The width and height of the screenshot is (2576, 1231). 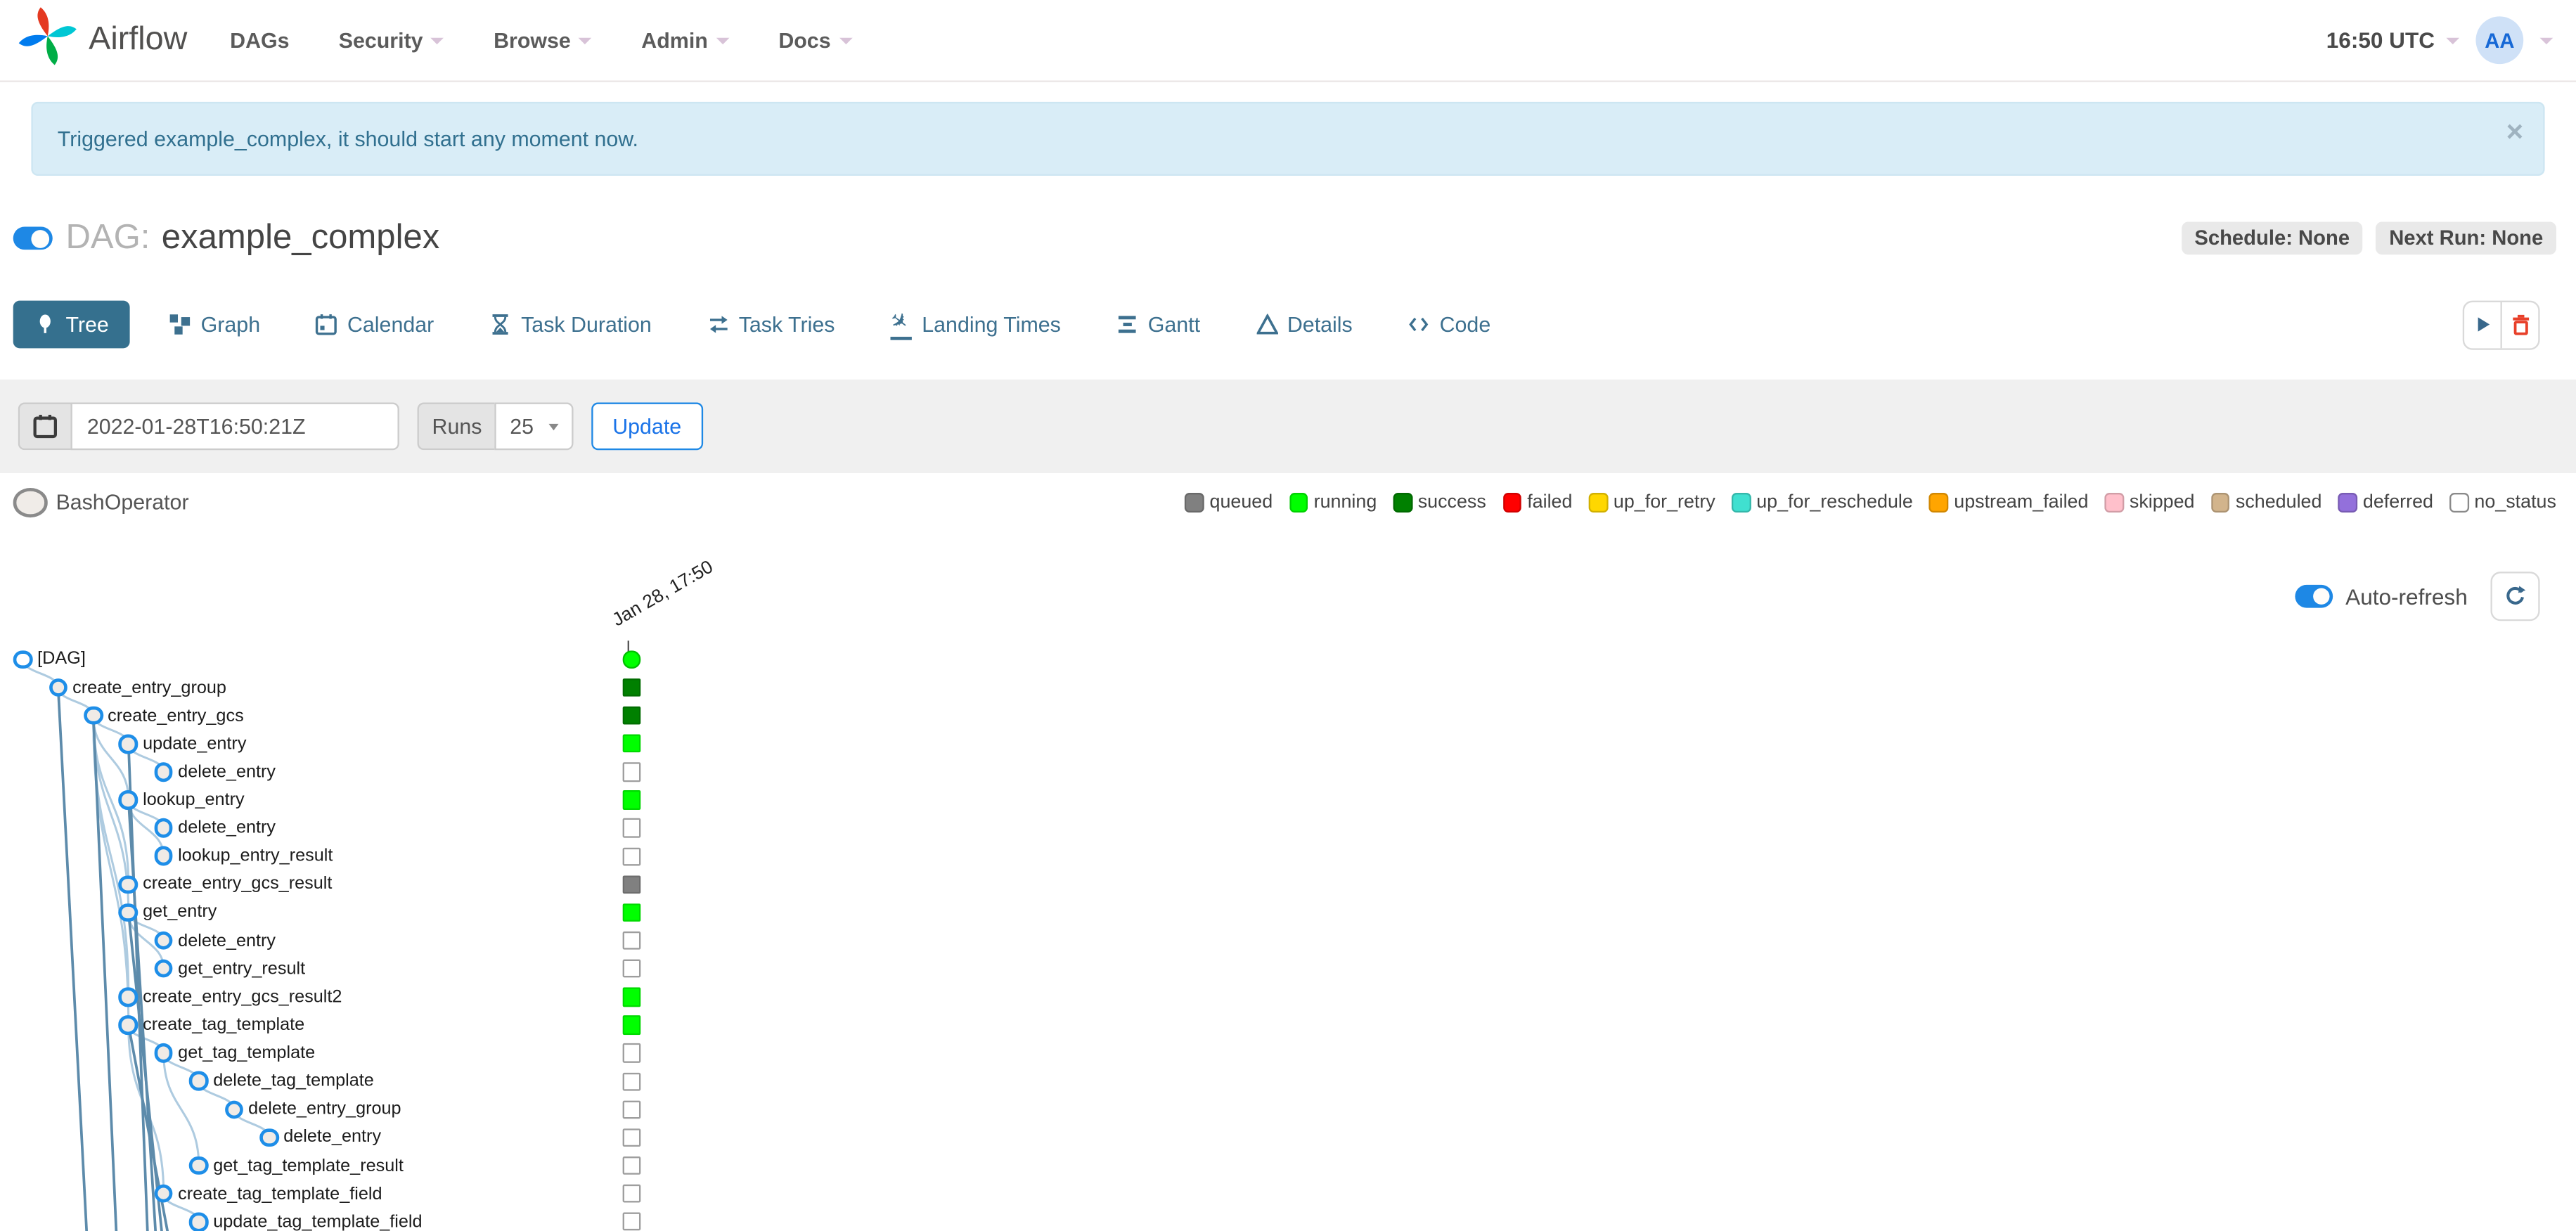 What do you see at coordinates (631, 884) in the screenshot?
I see `task-status-square-queued` at bounding box center [631, 884].